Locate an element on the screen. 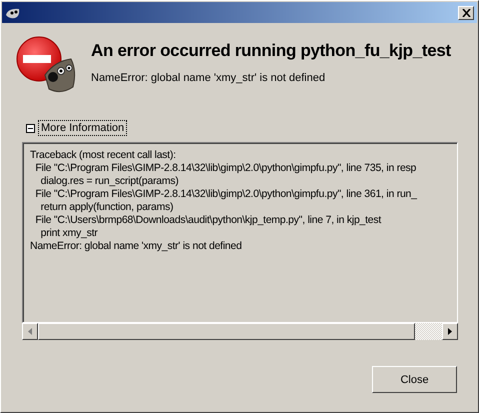 This screenshot has width=479, height=413. error-message: NameError: global name 'xmy_str' is not defined is located at coordinates (208, 78).